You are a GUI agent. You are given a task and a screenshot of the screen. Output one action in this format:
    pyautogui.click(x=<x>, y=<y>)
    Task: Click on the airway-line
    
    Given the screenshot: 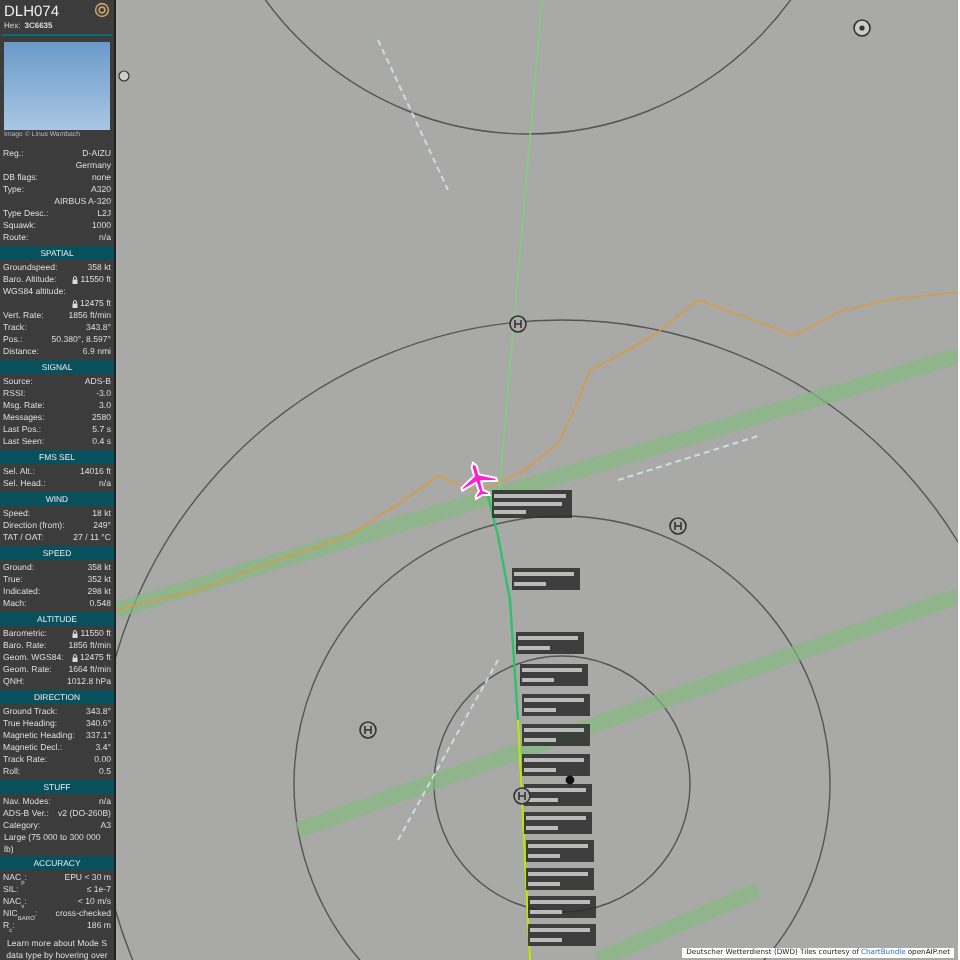 What is the action you would take?
    pyautogui.click(x=688, y=458)
    